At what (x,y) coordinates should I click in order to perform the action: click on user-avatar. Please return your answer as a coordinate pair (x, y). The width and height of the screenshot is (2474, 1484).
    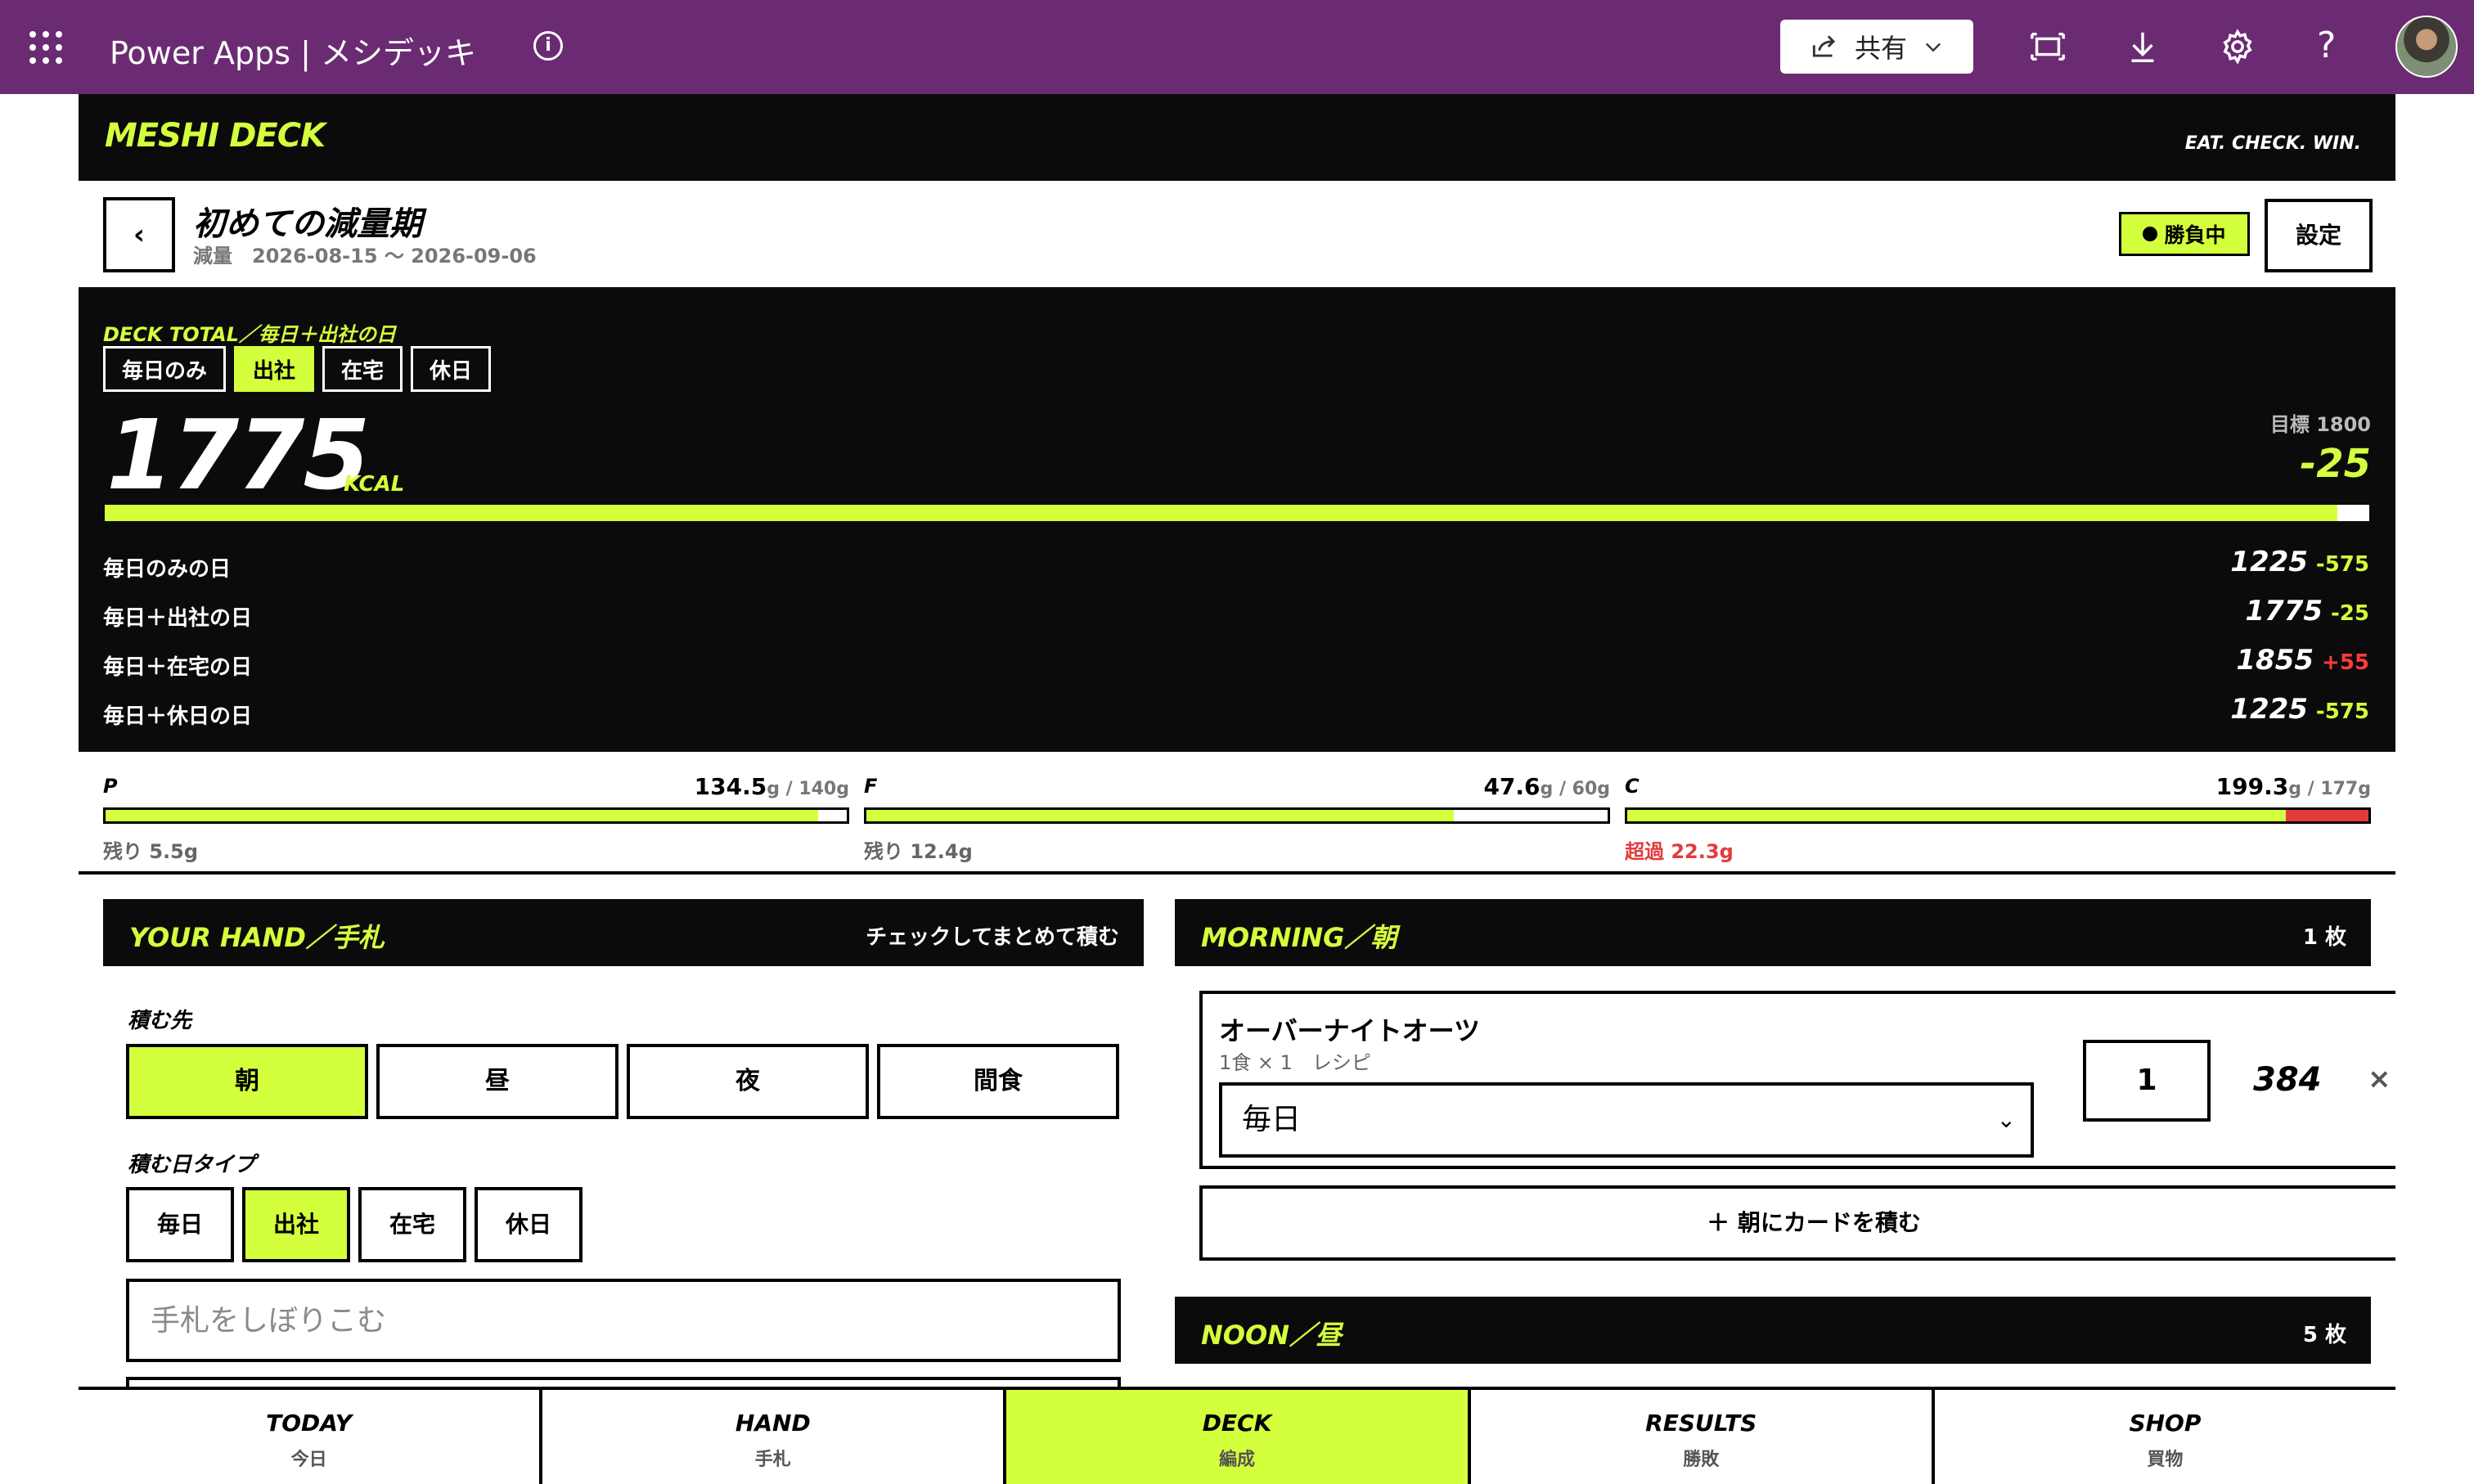
    Looking at the image, I should click on (2426, 47).